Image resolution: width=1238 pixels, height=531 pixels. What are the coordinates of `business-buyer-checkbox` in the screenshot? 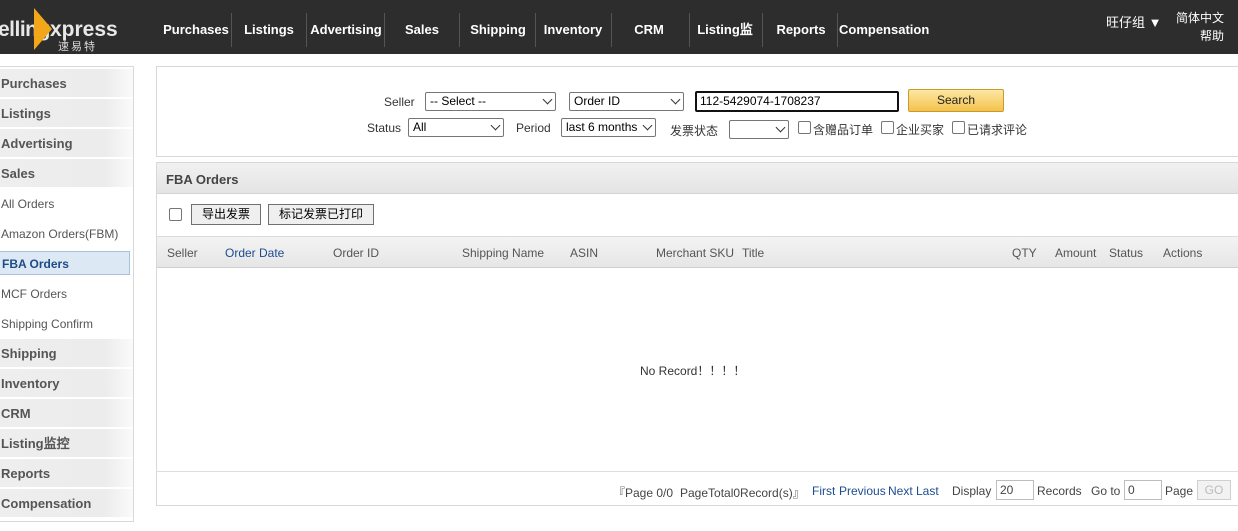 It's located at (887, 127).